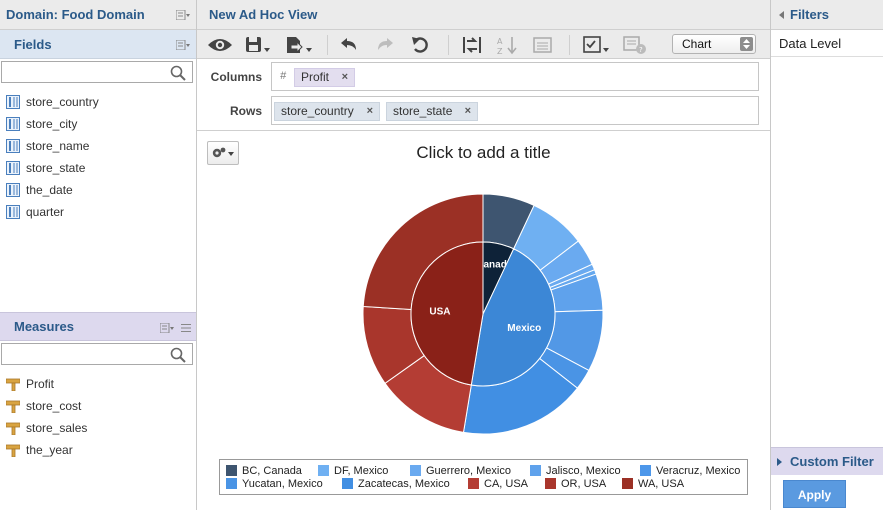 This screenshot has height=510, width=883. I want to click on legend-item: Zacatecas, Mexico, so click(396, 483).